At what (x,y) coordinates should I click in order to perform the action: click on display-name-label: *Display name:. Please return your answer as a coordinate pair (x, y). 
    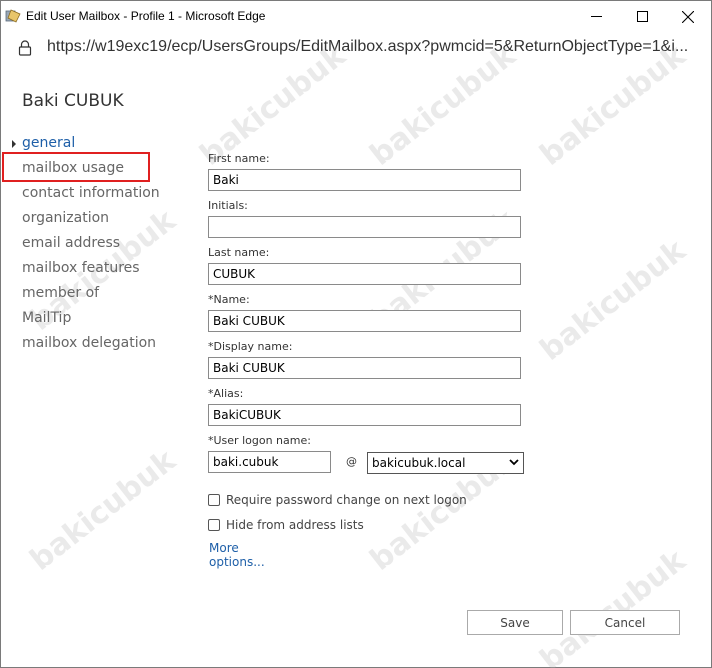
    Looking at the image, I should click on (250, 346).